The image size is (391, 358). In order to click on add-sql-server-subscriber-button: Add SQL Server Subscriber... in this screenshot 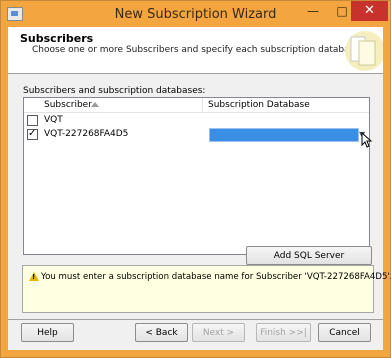, I will do `click(309, 263)`.